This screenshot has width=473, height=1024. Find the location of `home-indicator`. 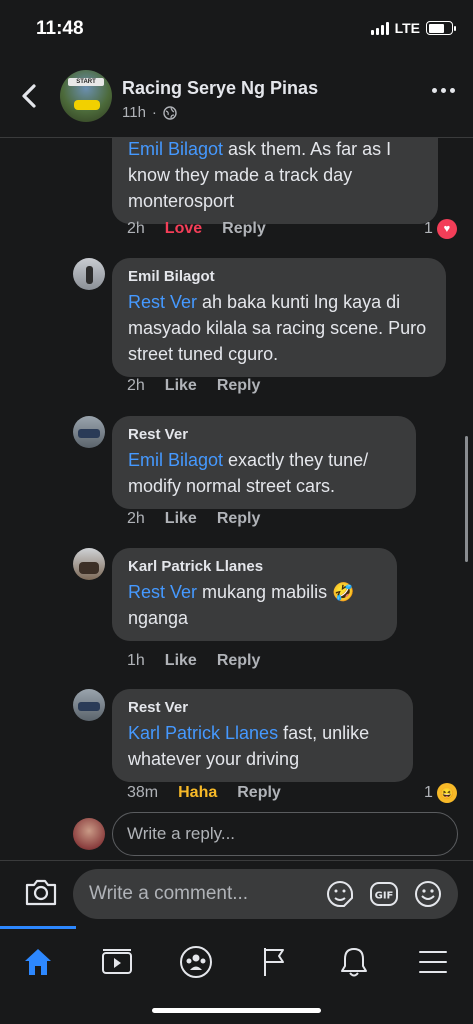

home-indicator is located at coordinates (236, 1010).